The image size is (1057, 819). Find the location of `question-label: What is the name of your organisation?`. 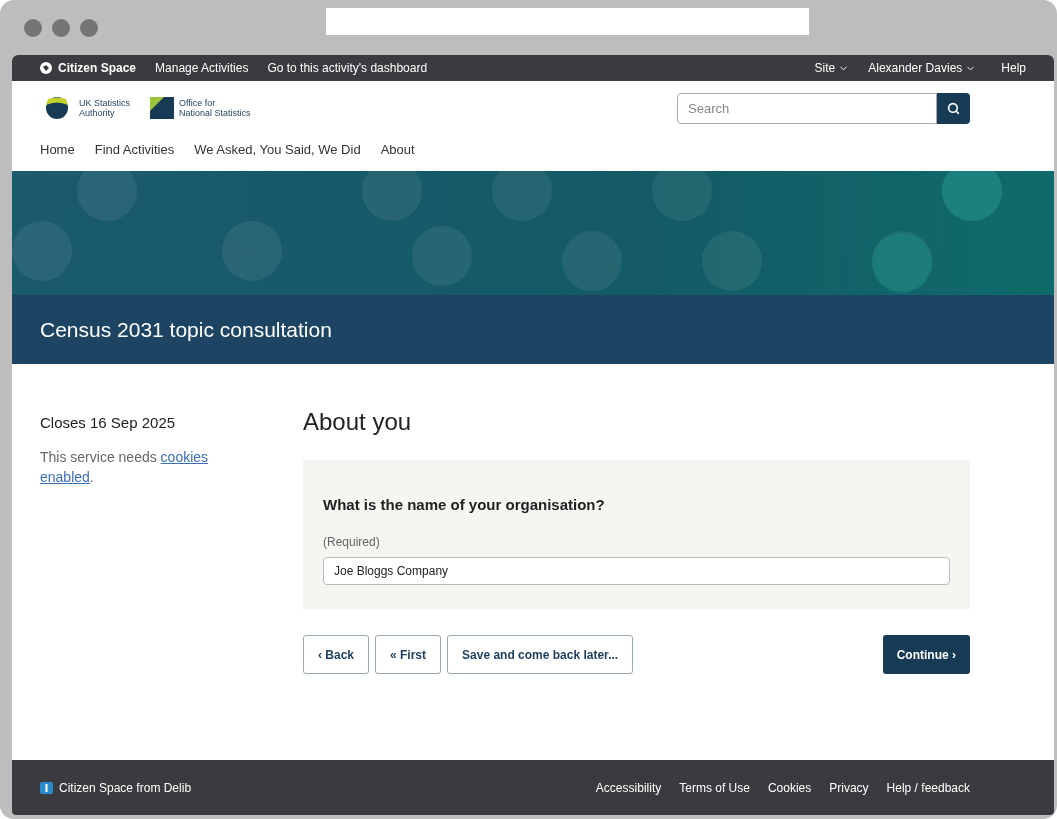

question-label: What is the name of your organisation? is located at coordinates (464, 504).